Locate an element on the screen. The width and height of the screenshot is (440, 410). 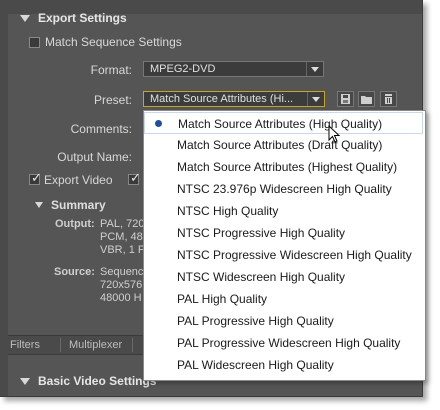
output-name-label: Output Name: is located at coordinates (94, 157).